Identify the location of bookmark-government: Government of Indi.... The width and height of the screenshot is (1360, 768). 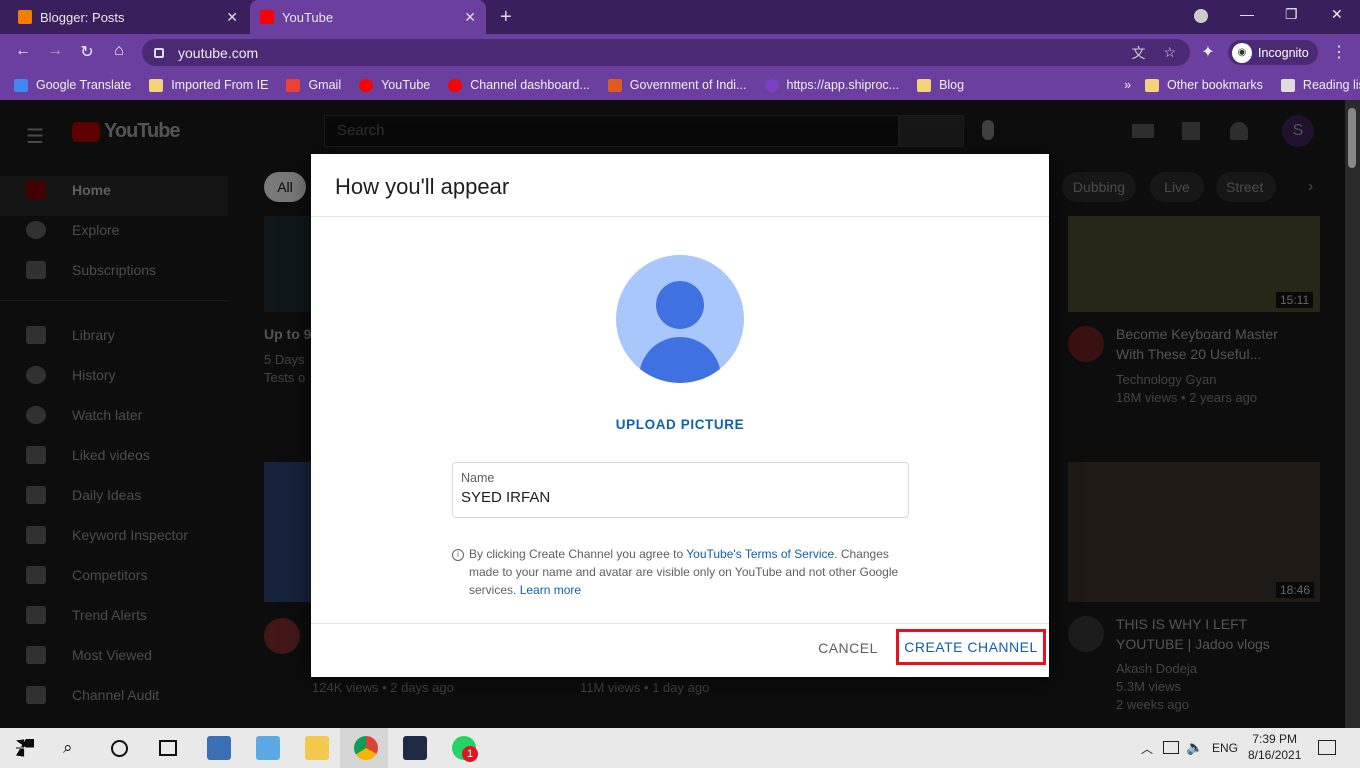
(677, 85).